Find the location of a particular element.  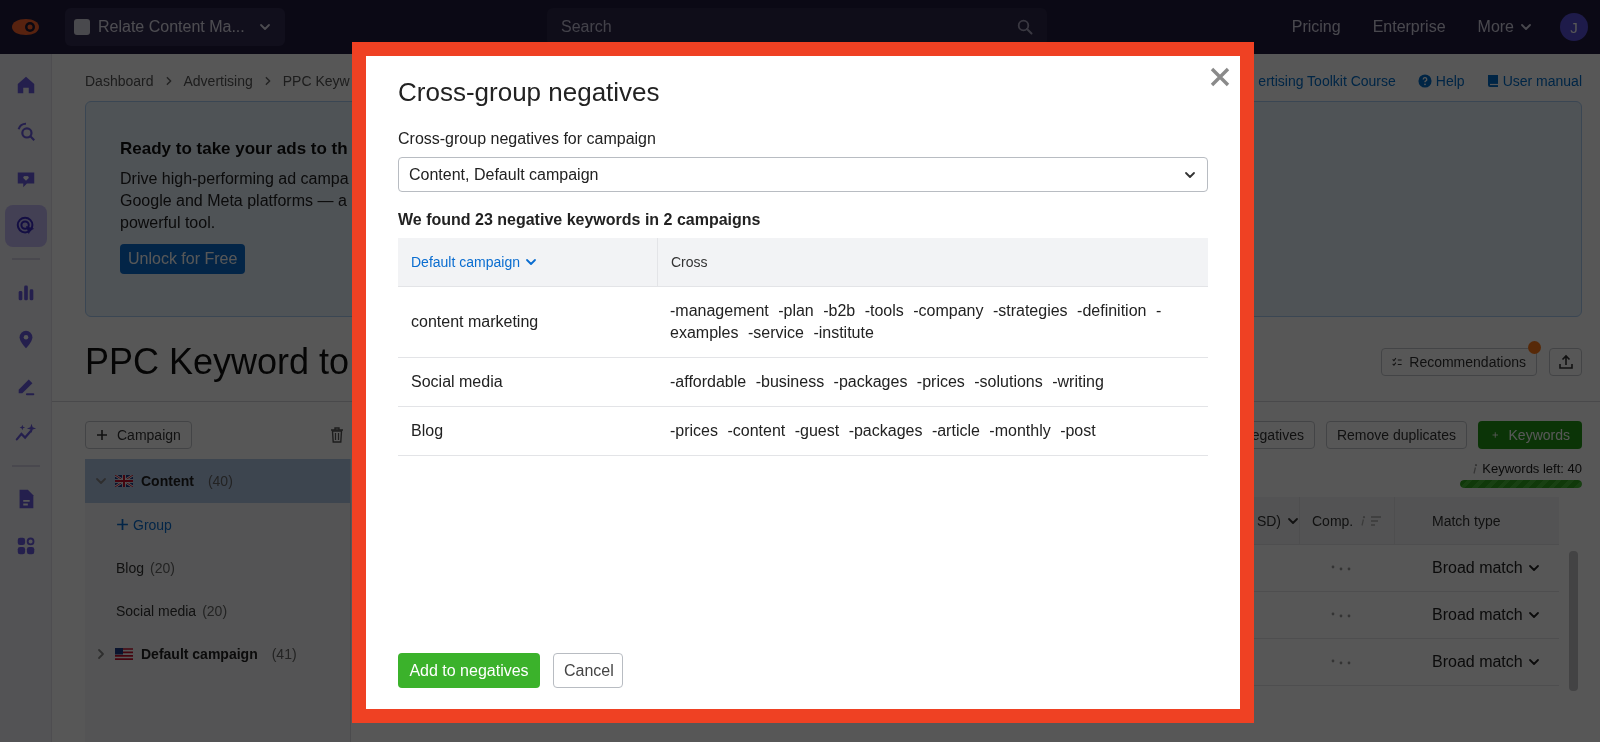

close-icon is located at coordinates (1220, 77).